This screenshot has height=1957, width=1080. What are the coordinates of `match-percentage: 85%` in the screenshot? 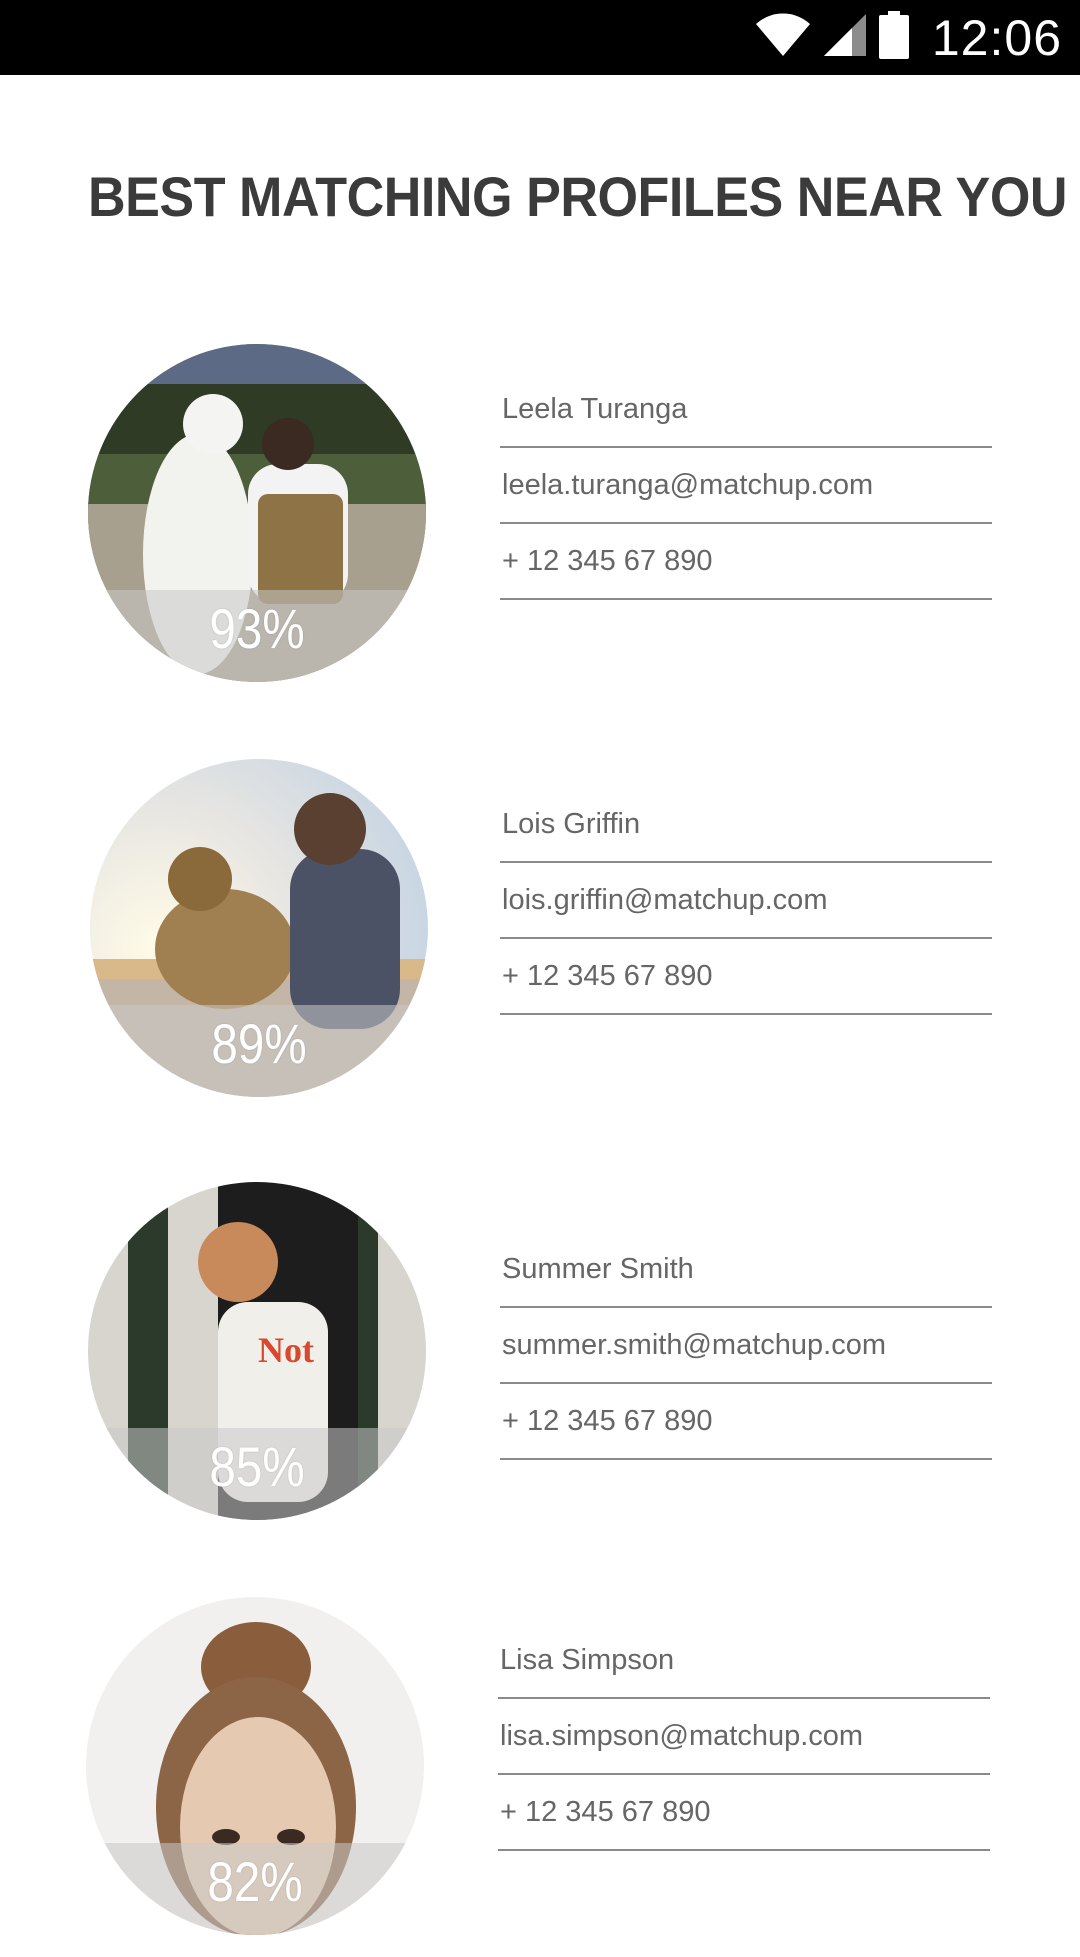 It's located at (257, 1466).